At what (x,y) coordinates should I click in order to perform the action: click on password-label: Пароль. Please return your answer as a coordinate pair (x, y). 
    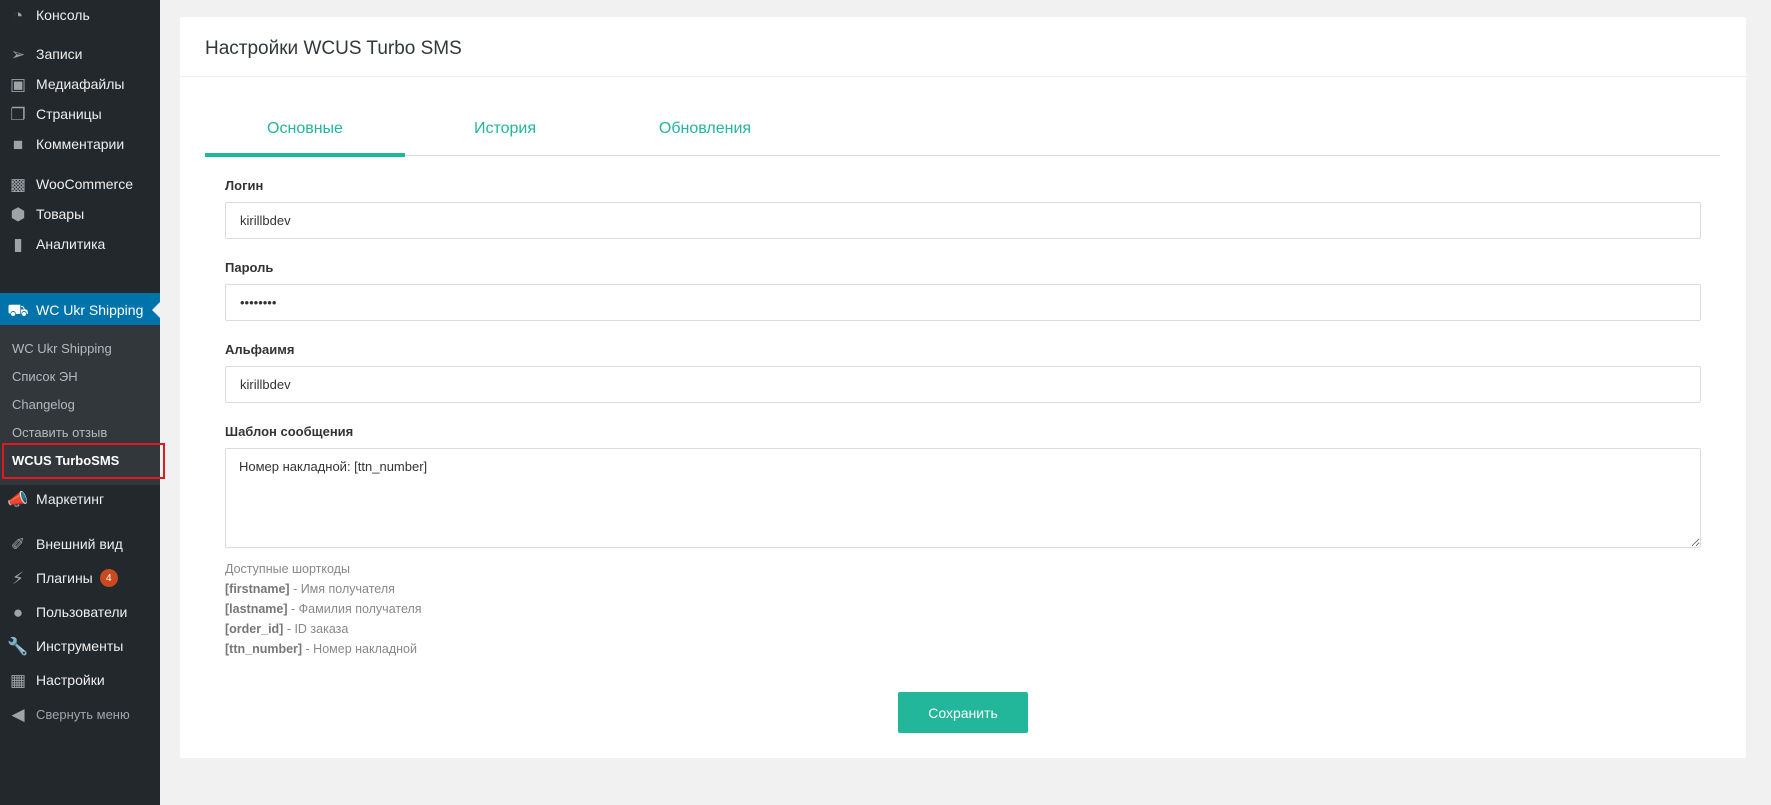
    Looking at the image, I should click on (249, 267).